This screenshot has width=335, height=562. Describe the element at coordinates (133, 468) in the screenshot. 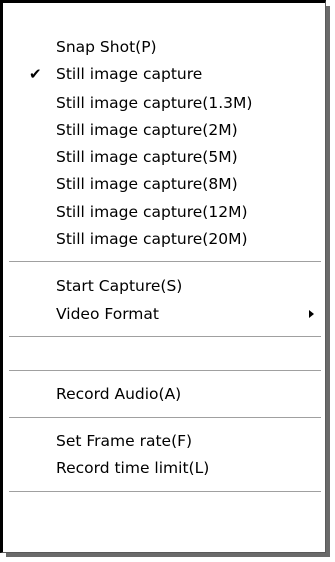

I see `menu-item-label: Record time limit(L)` at that location.